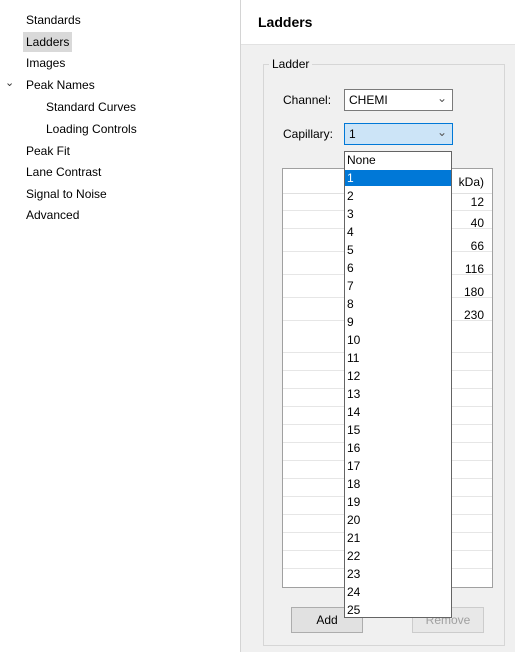 The image size is (515, 652). What do you see at coordinates (378, 22) in the screenshot?
I see `panel-header: Ladders` at bounding box center [378, 22].